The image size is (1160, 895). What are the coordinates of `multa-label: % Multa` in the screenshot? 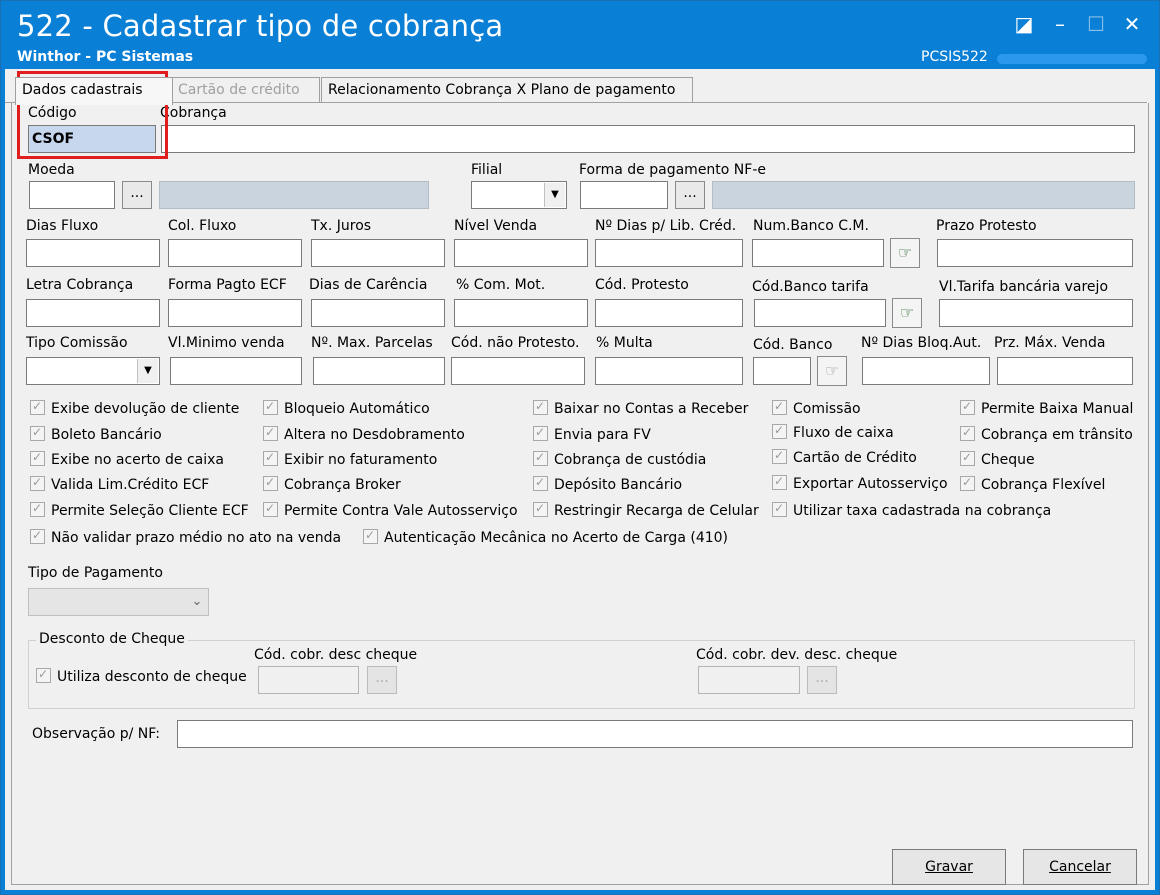 It's located at (624, 343).